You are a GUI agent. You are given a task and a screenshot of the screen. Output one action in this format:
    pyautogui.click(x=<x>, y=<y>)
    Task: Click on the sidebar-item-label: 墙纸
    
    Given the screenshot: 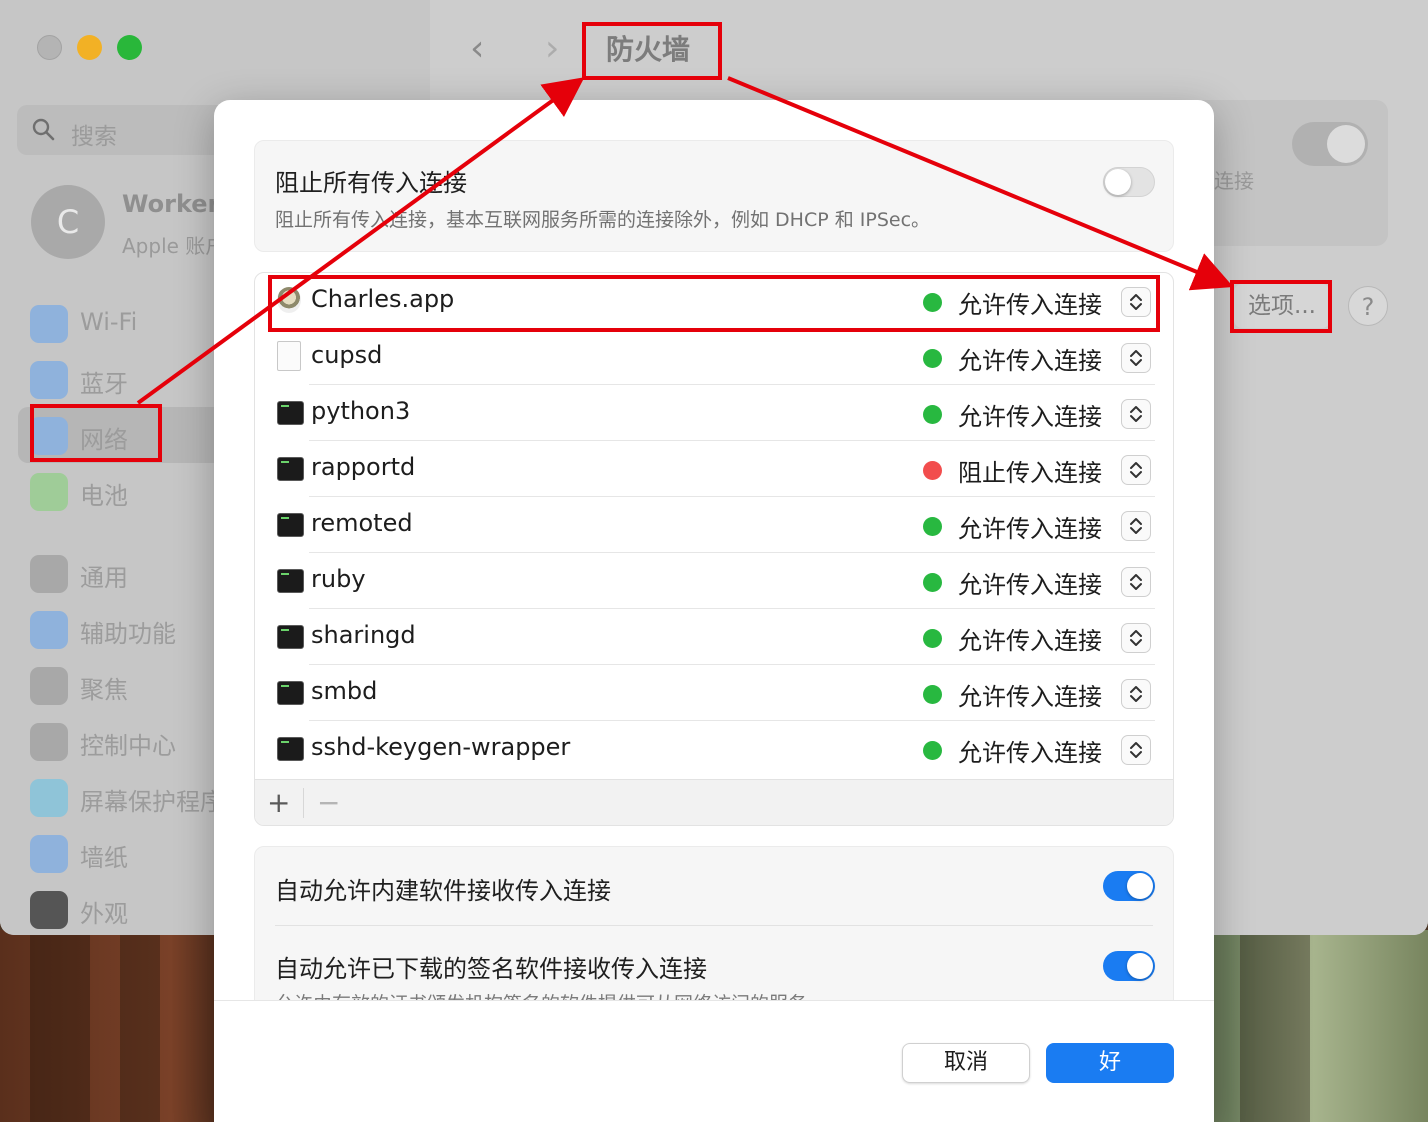 What is the action you would take?
    pyautogui.click(x=104, y=858)
    